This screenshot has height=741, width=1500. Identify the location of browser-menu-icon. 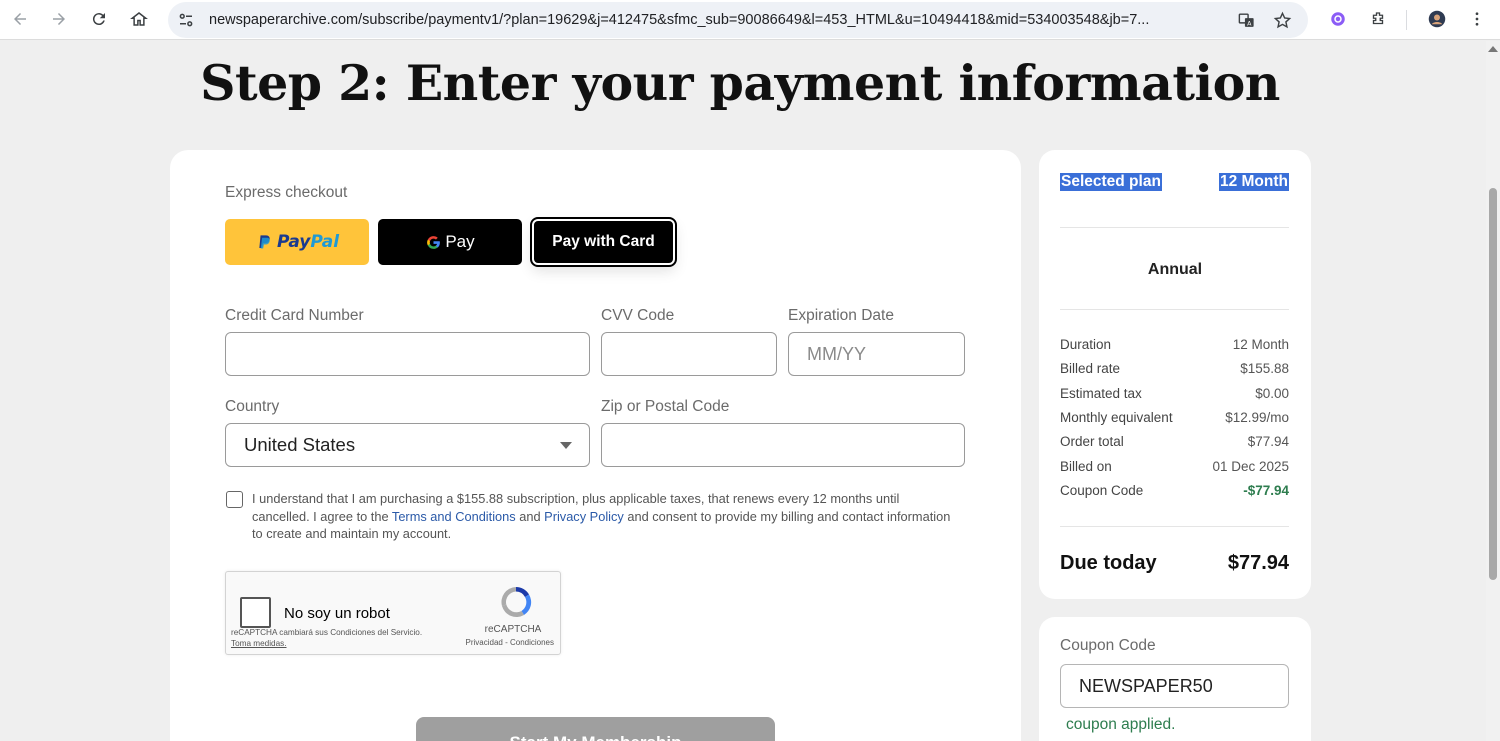
(1477, 19).